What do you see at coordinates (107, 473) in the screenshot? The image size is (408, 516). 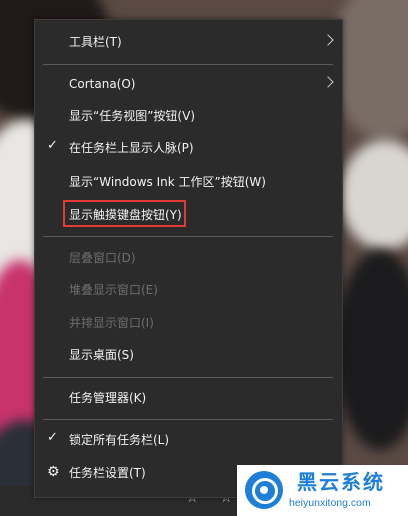 I see `menu-item-label: 任务栏设置(T)` at bounding box center [107, 473].